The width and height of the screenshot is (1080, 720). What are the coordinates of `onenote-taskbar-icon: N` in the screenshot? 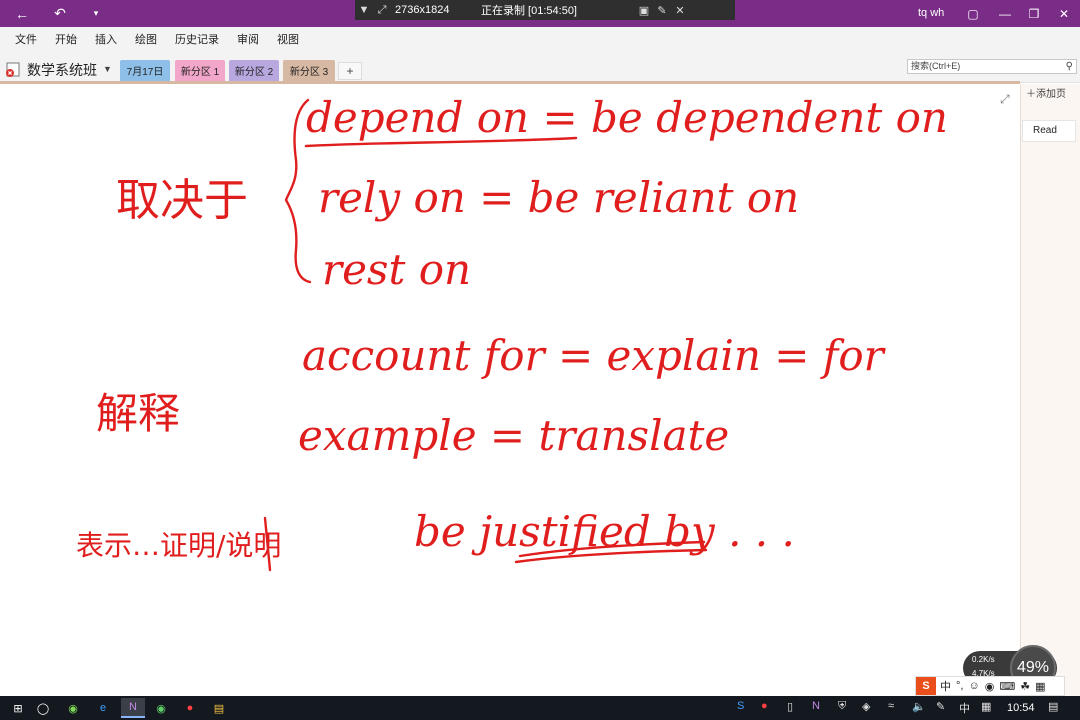 It's located at (133, 708).